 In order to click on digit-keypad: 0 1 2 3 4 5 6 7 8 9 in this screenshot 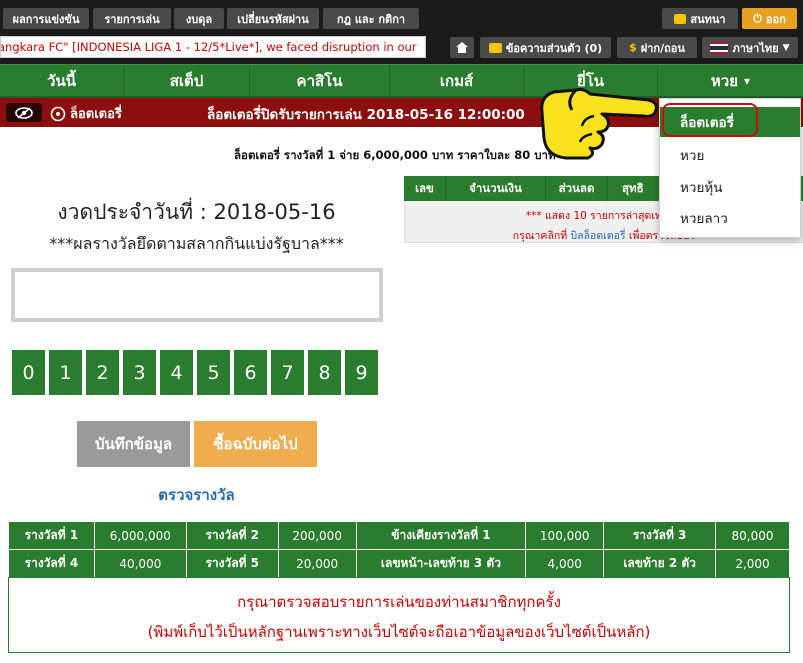, I will do `click(195, 372)`.